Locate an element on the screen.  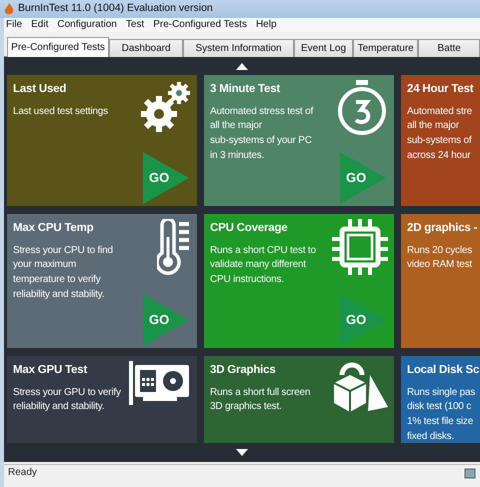
tile-title: Max CPU Temp is located at coordinates (53, 229).